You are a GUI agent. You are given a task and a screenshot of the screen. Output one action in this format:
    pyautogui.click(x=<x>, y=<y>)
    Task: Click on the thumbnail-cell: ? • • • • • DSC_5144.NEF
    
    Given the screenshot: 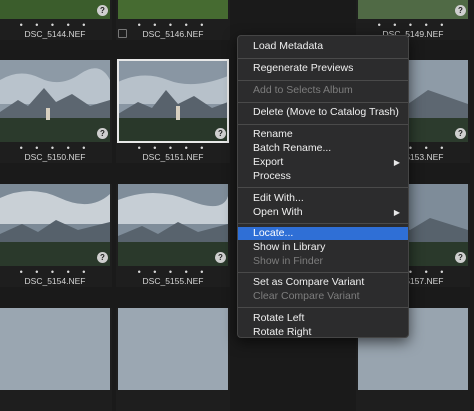 What is the action you would take?
    pyautogui.click(x=56, y=20)
    